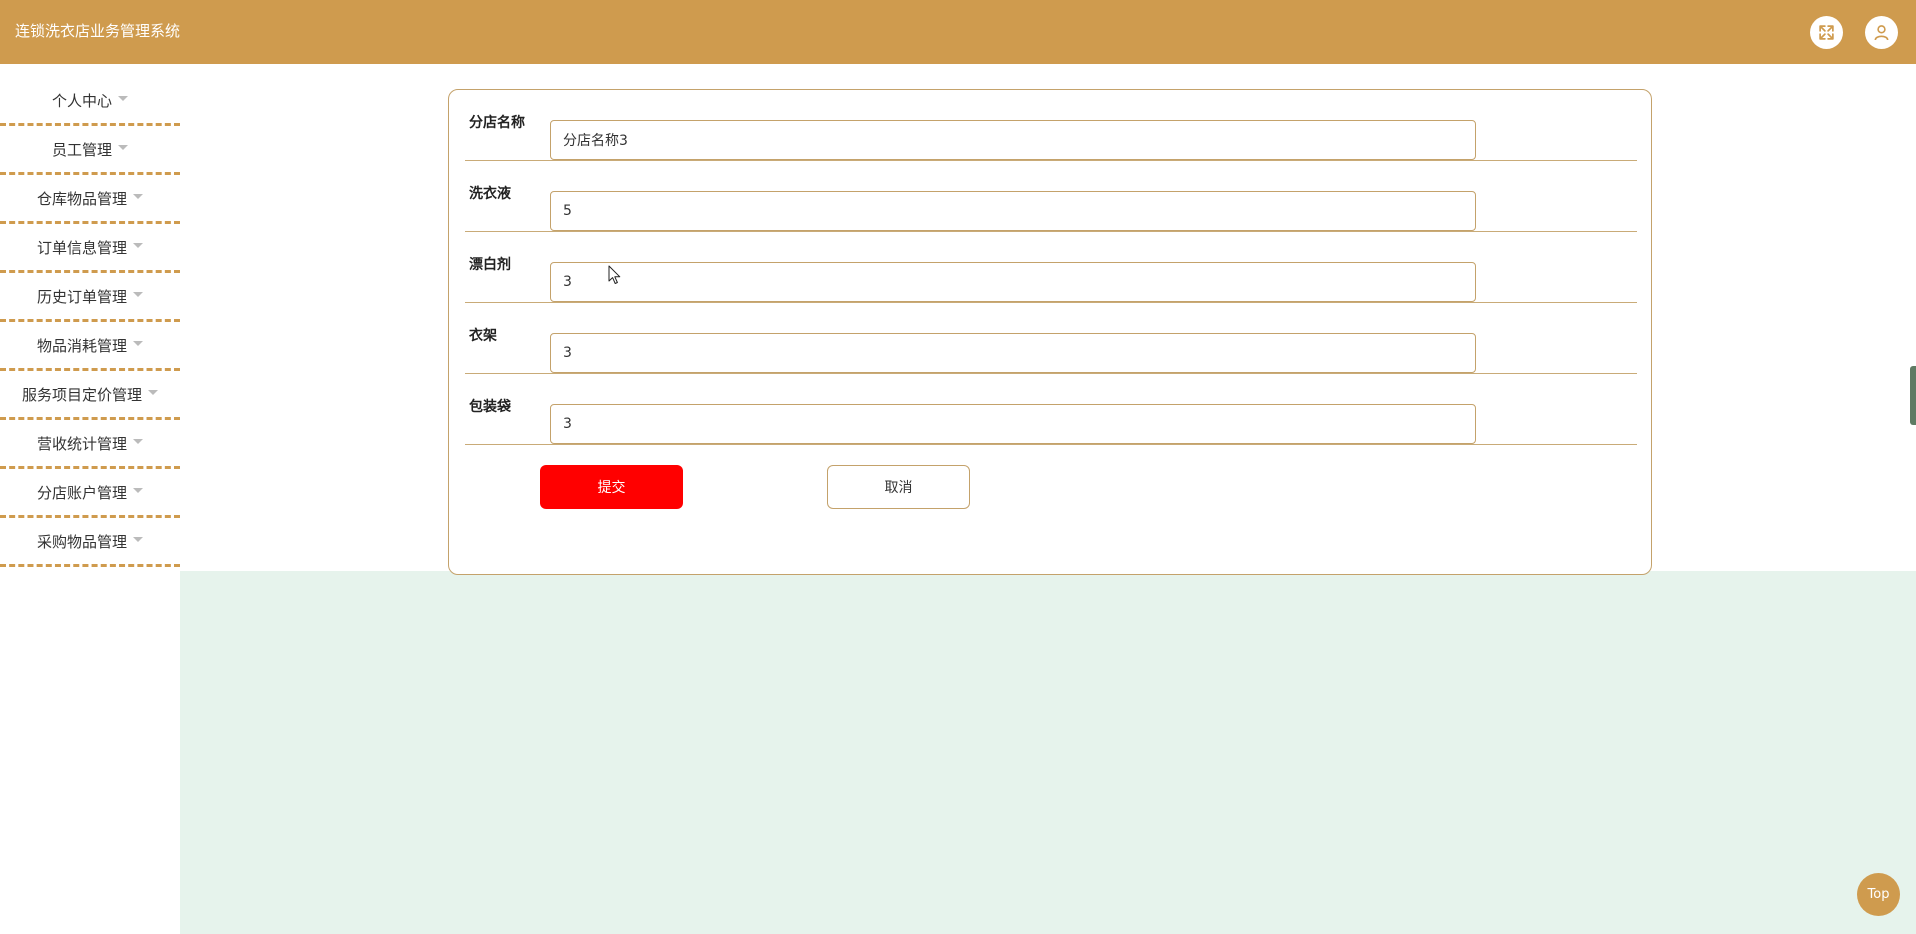  I want to click on sidebar-item-personal-center: 个人中心, so click(90, 95).